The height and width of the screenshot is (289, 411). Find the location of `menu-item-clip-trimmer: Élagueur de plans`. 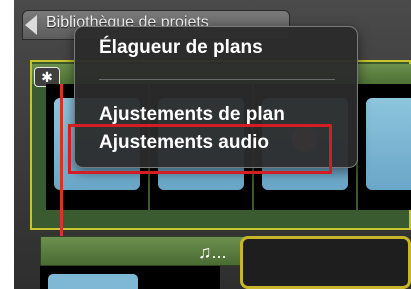

menu-item-clip-trimmer: Élagueur de plans is located at coordinates (181, 48).